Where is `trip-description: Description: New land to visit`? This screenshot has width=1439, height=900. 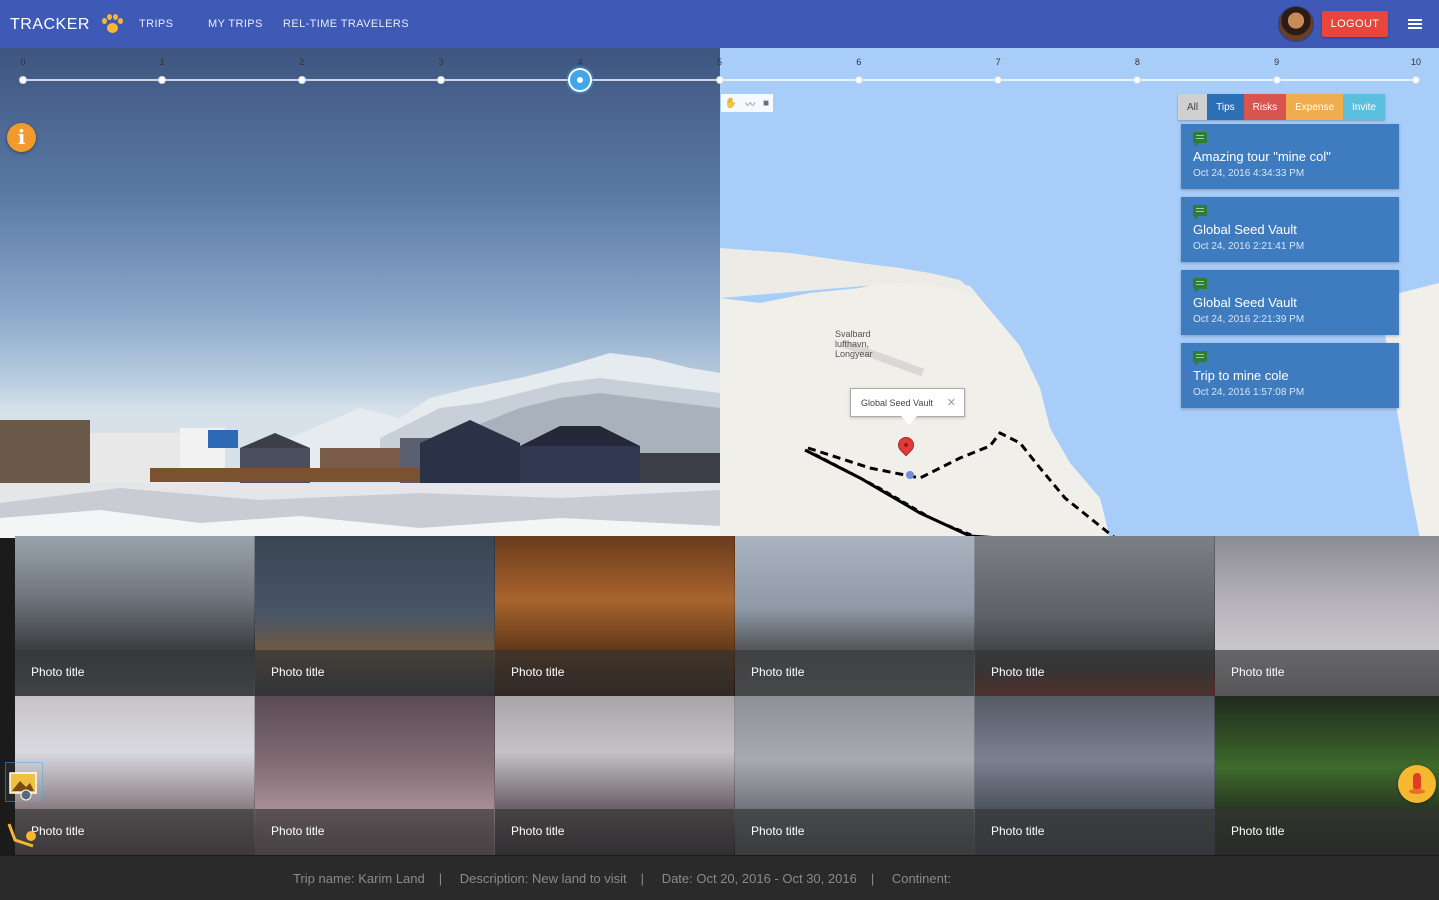 trip-description: Description: New land to visit is located at coordinates (543, 878).